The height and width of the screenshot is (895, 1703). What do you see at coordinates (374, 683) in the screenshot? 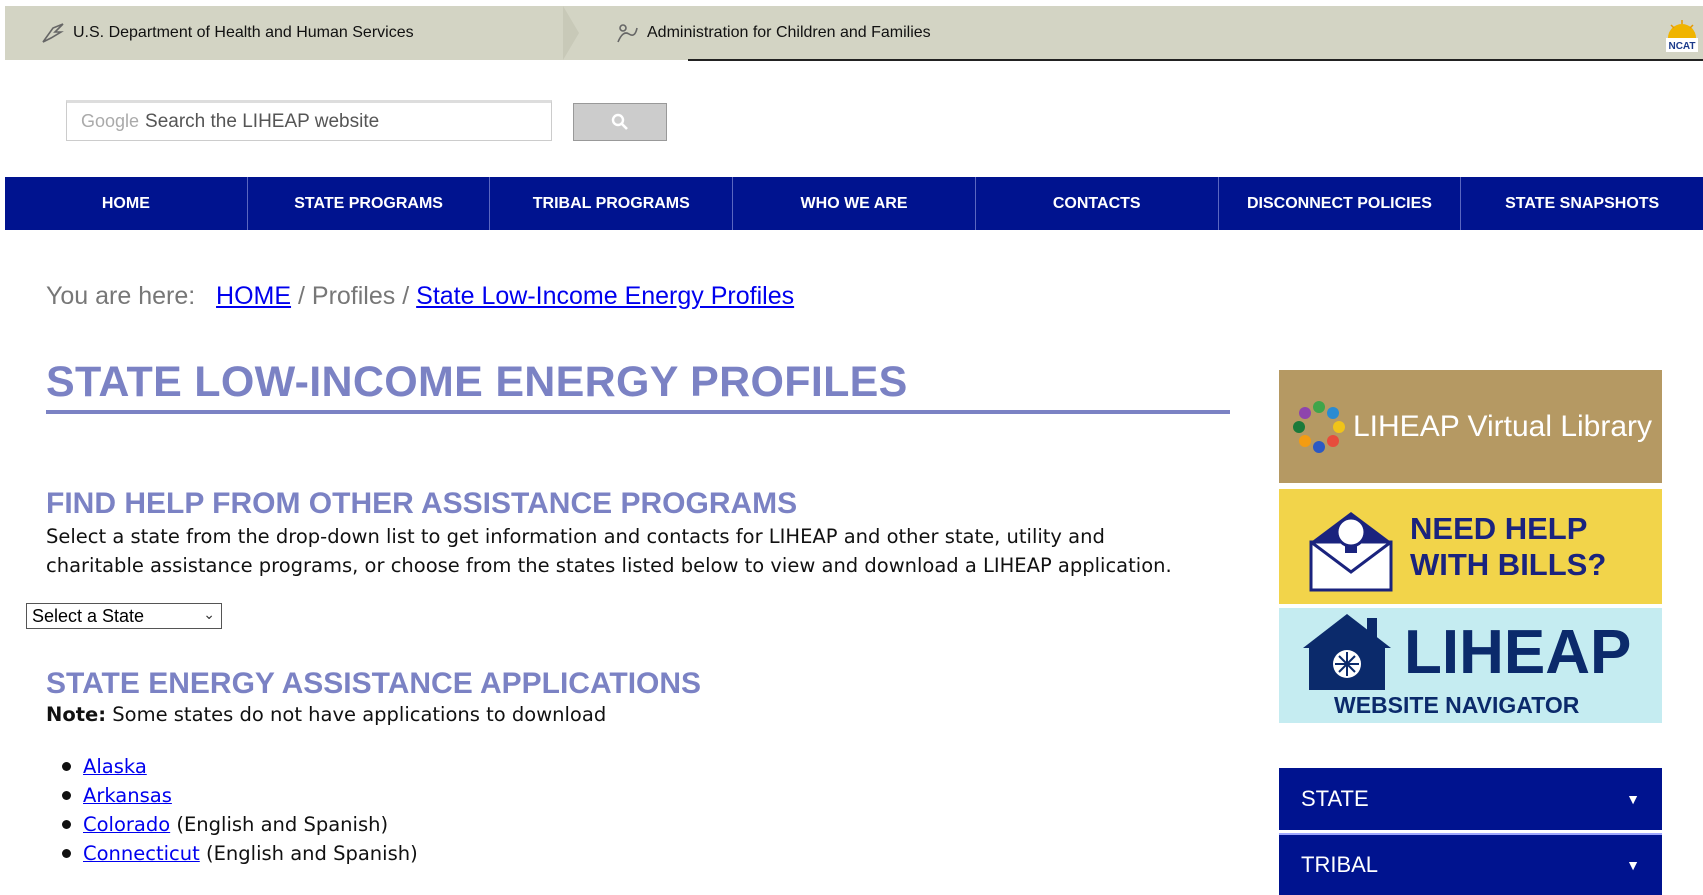
I see `applications-heading: STATE ENERGY ASSISTANCE APPLICATIONS` at bounding box center [374, 683].